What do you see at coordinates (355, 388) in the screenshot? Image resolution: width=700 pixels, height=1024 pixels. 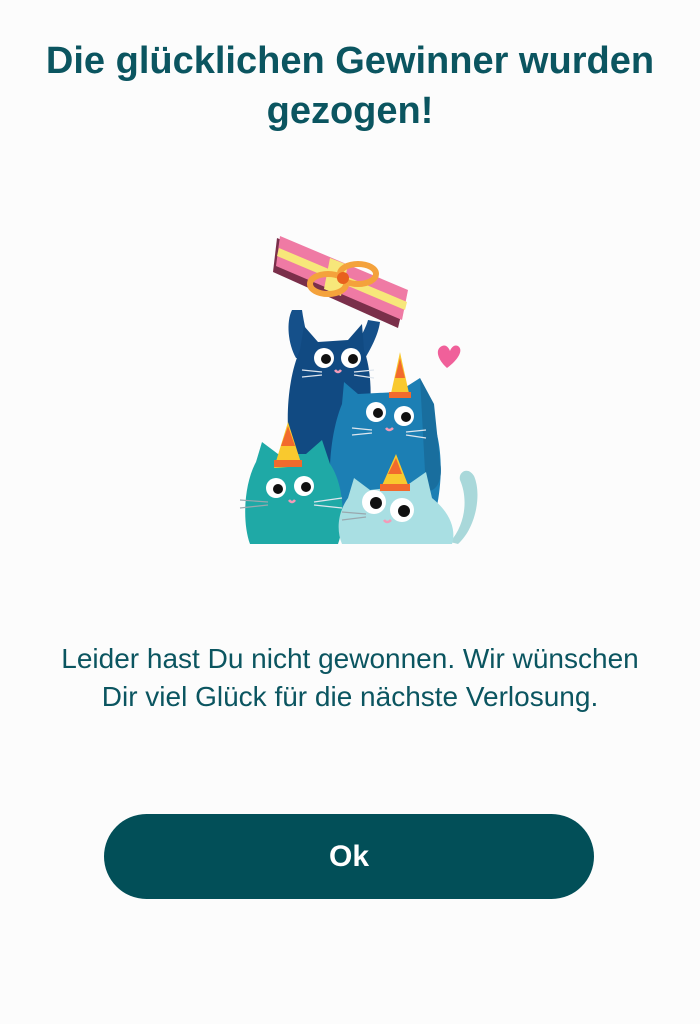 I see `party-cats-illustration` at bounding box center [355, 388].